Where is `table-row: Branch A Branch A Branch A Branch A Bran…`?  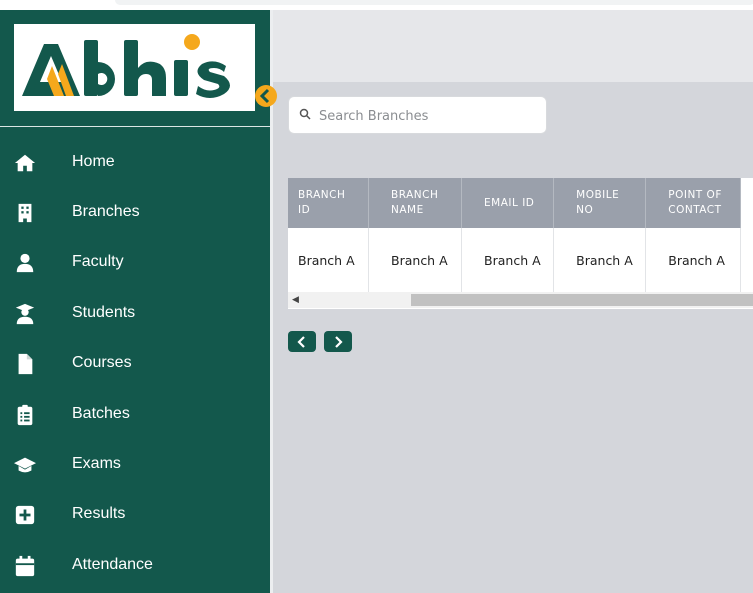 table-row: Branch A Branch A Branch A Branch A Bran… is located at coordinates (514, 260).